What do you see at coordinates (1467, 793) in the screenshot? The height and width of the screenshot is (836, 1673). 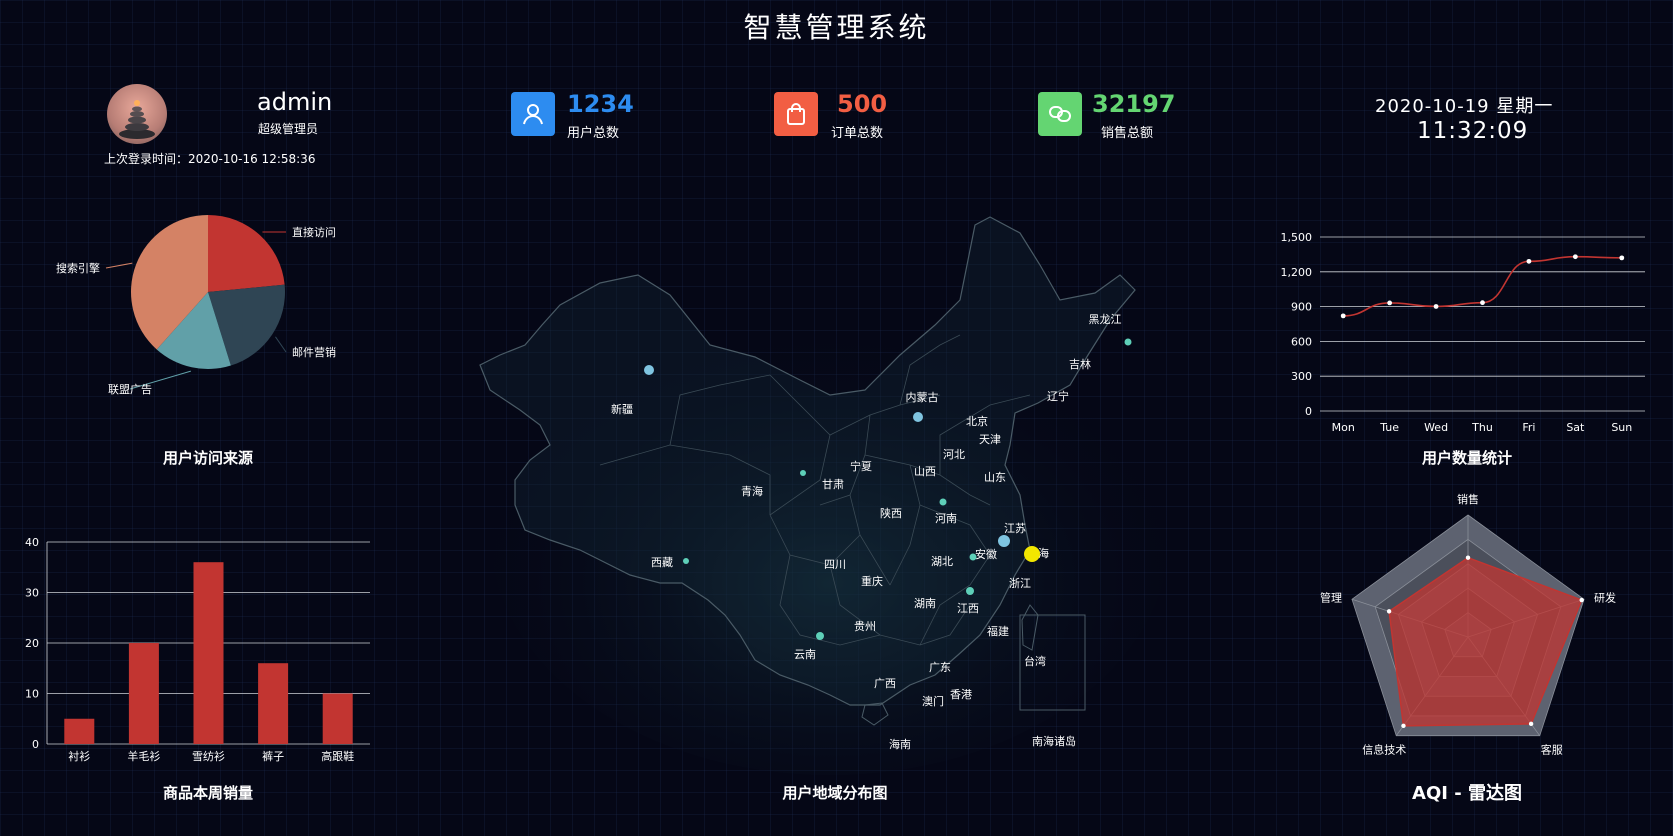 I see `radar-chart-title: AQI - 雷达图` at bounding box center [1467, 793].